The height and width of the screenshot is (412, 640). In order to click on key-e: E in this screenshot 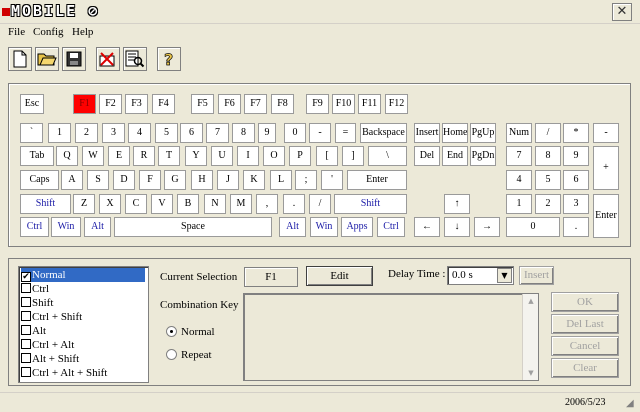, I will do `click(119, 156)`.